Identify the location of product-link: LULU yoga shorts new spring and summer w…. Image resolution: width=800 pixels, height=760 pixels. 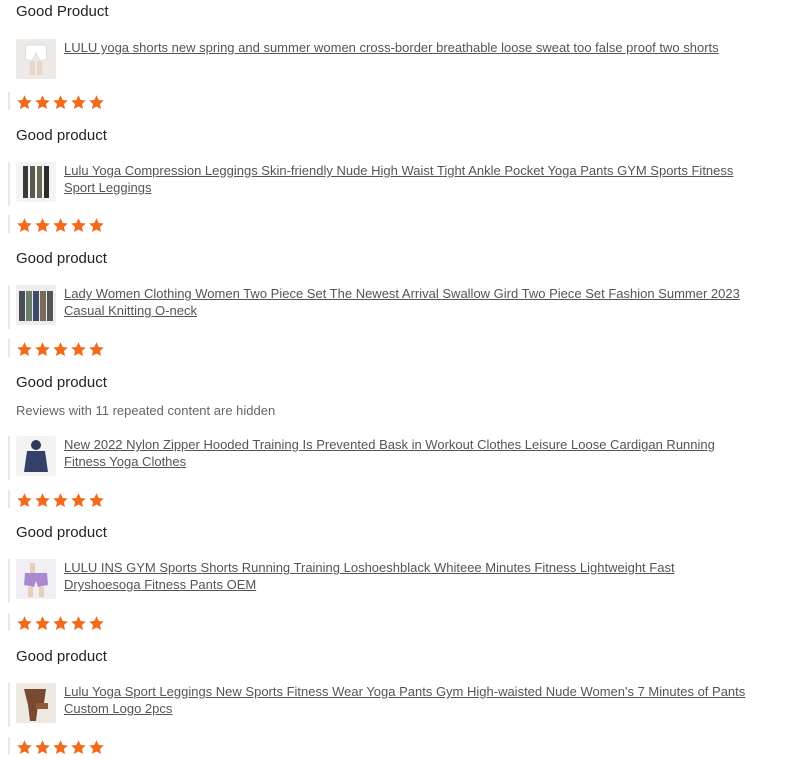
(409, 47).